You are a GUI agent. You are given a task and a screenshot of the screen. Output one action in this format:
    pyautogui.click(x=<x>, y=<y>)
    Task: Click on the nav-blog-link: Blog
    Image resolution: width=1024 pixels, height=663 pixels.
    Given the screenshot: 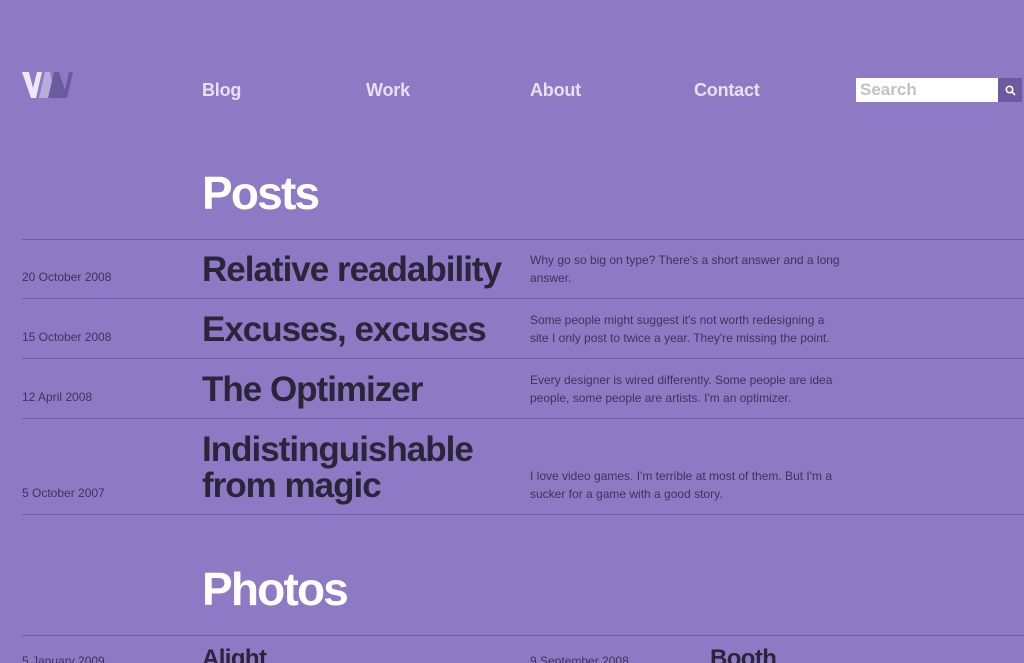 What is the action you would take?
    pyautogui.click(x=221, y=90)
    